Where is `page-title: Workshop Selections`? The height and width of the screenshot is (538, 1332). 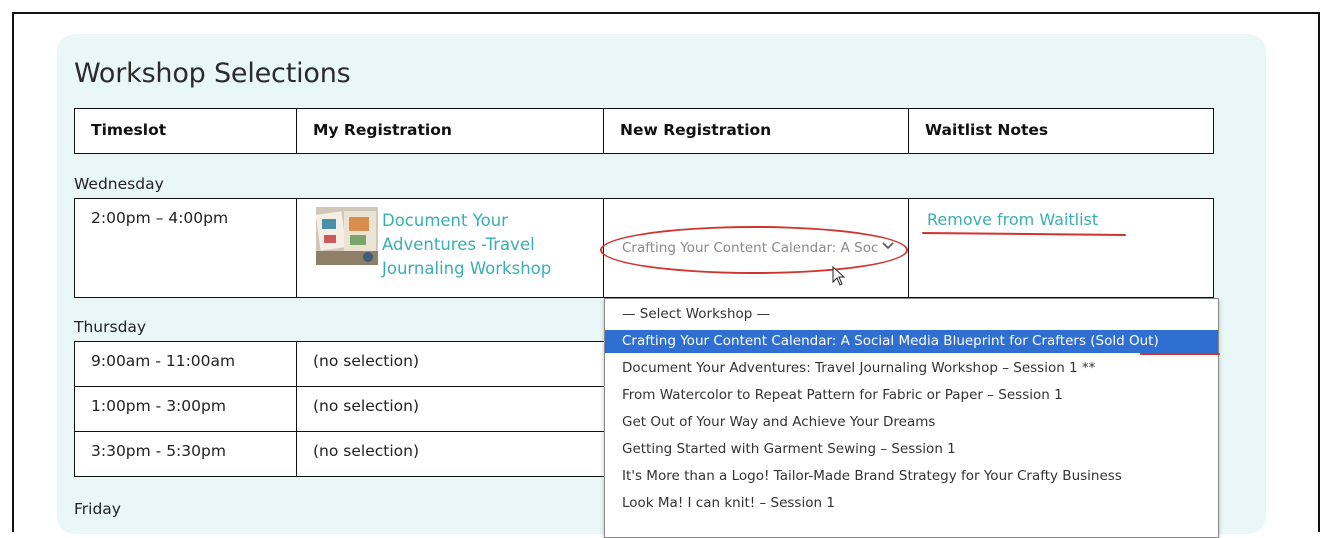
page-title: Workshop Selections is located at coordinates (212, 73).